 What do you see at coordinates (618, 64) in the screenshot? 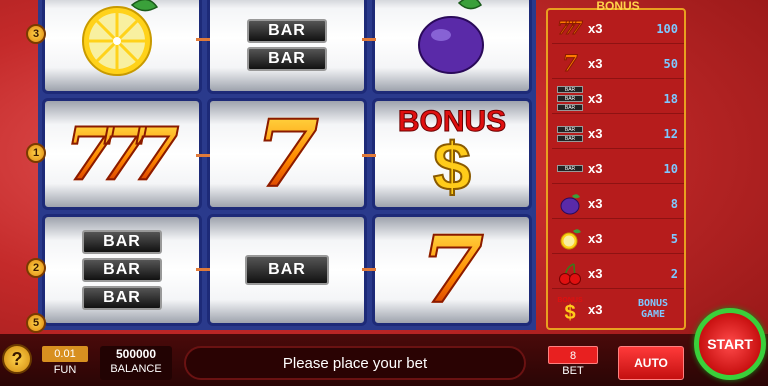
I see `paytable-row: 7 x3 50` at bounding box center [618, 64].